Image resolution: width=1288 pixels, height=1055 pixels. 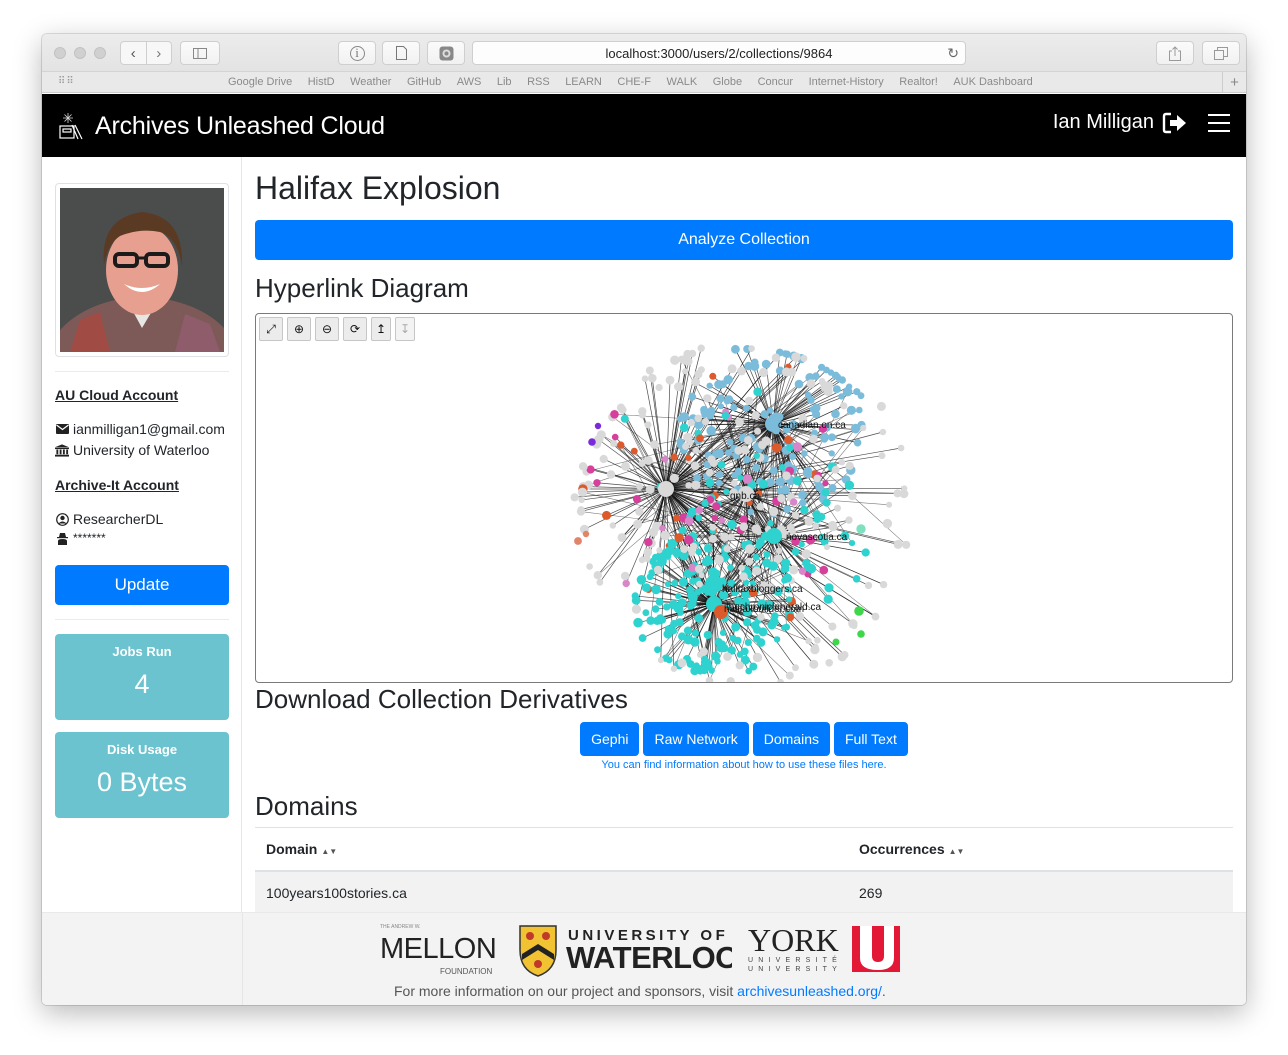 What do you see at coordinates (424, 82) in the screenshot?
I see `bookmark-item: GitHub` at bounding box center [424, 82].